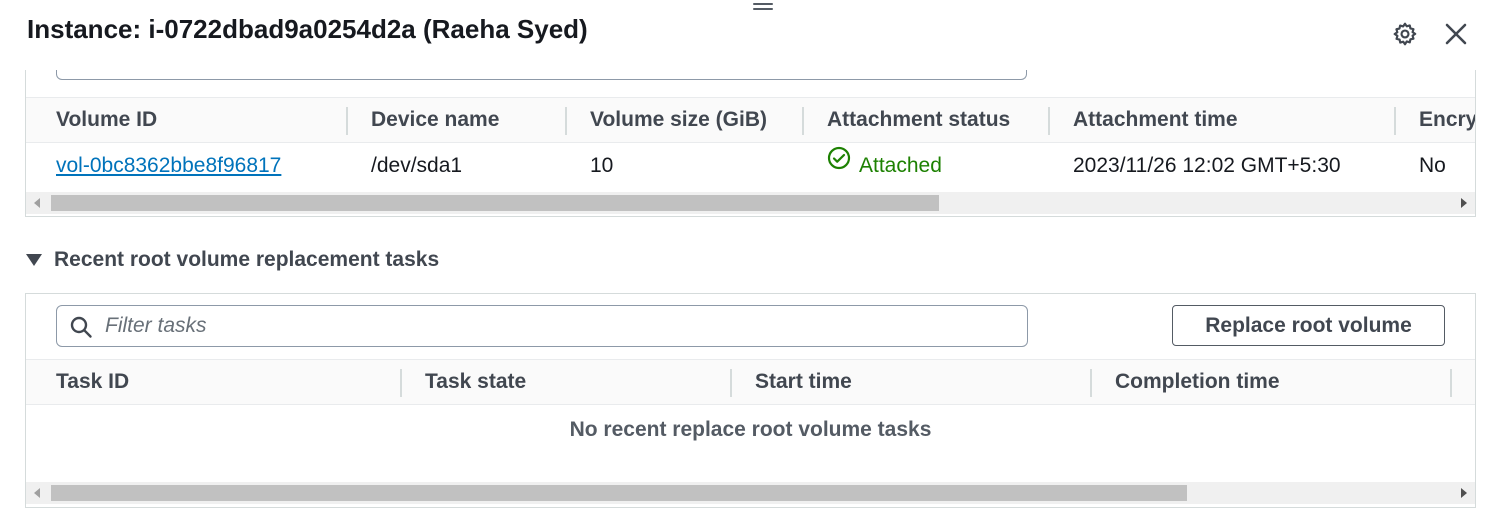 This screenshot has width=1505, height=521. Describe the element at coordinates (1456, 34) in the screenshot. I see `close-icon` at that location.